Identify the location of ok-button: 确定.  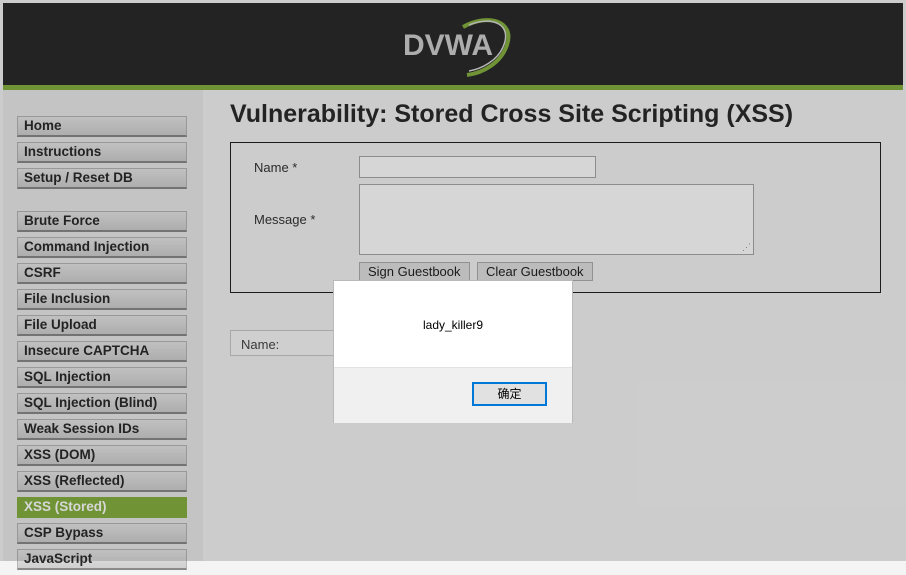
(509, 394).